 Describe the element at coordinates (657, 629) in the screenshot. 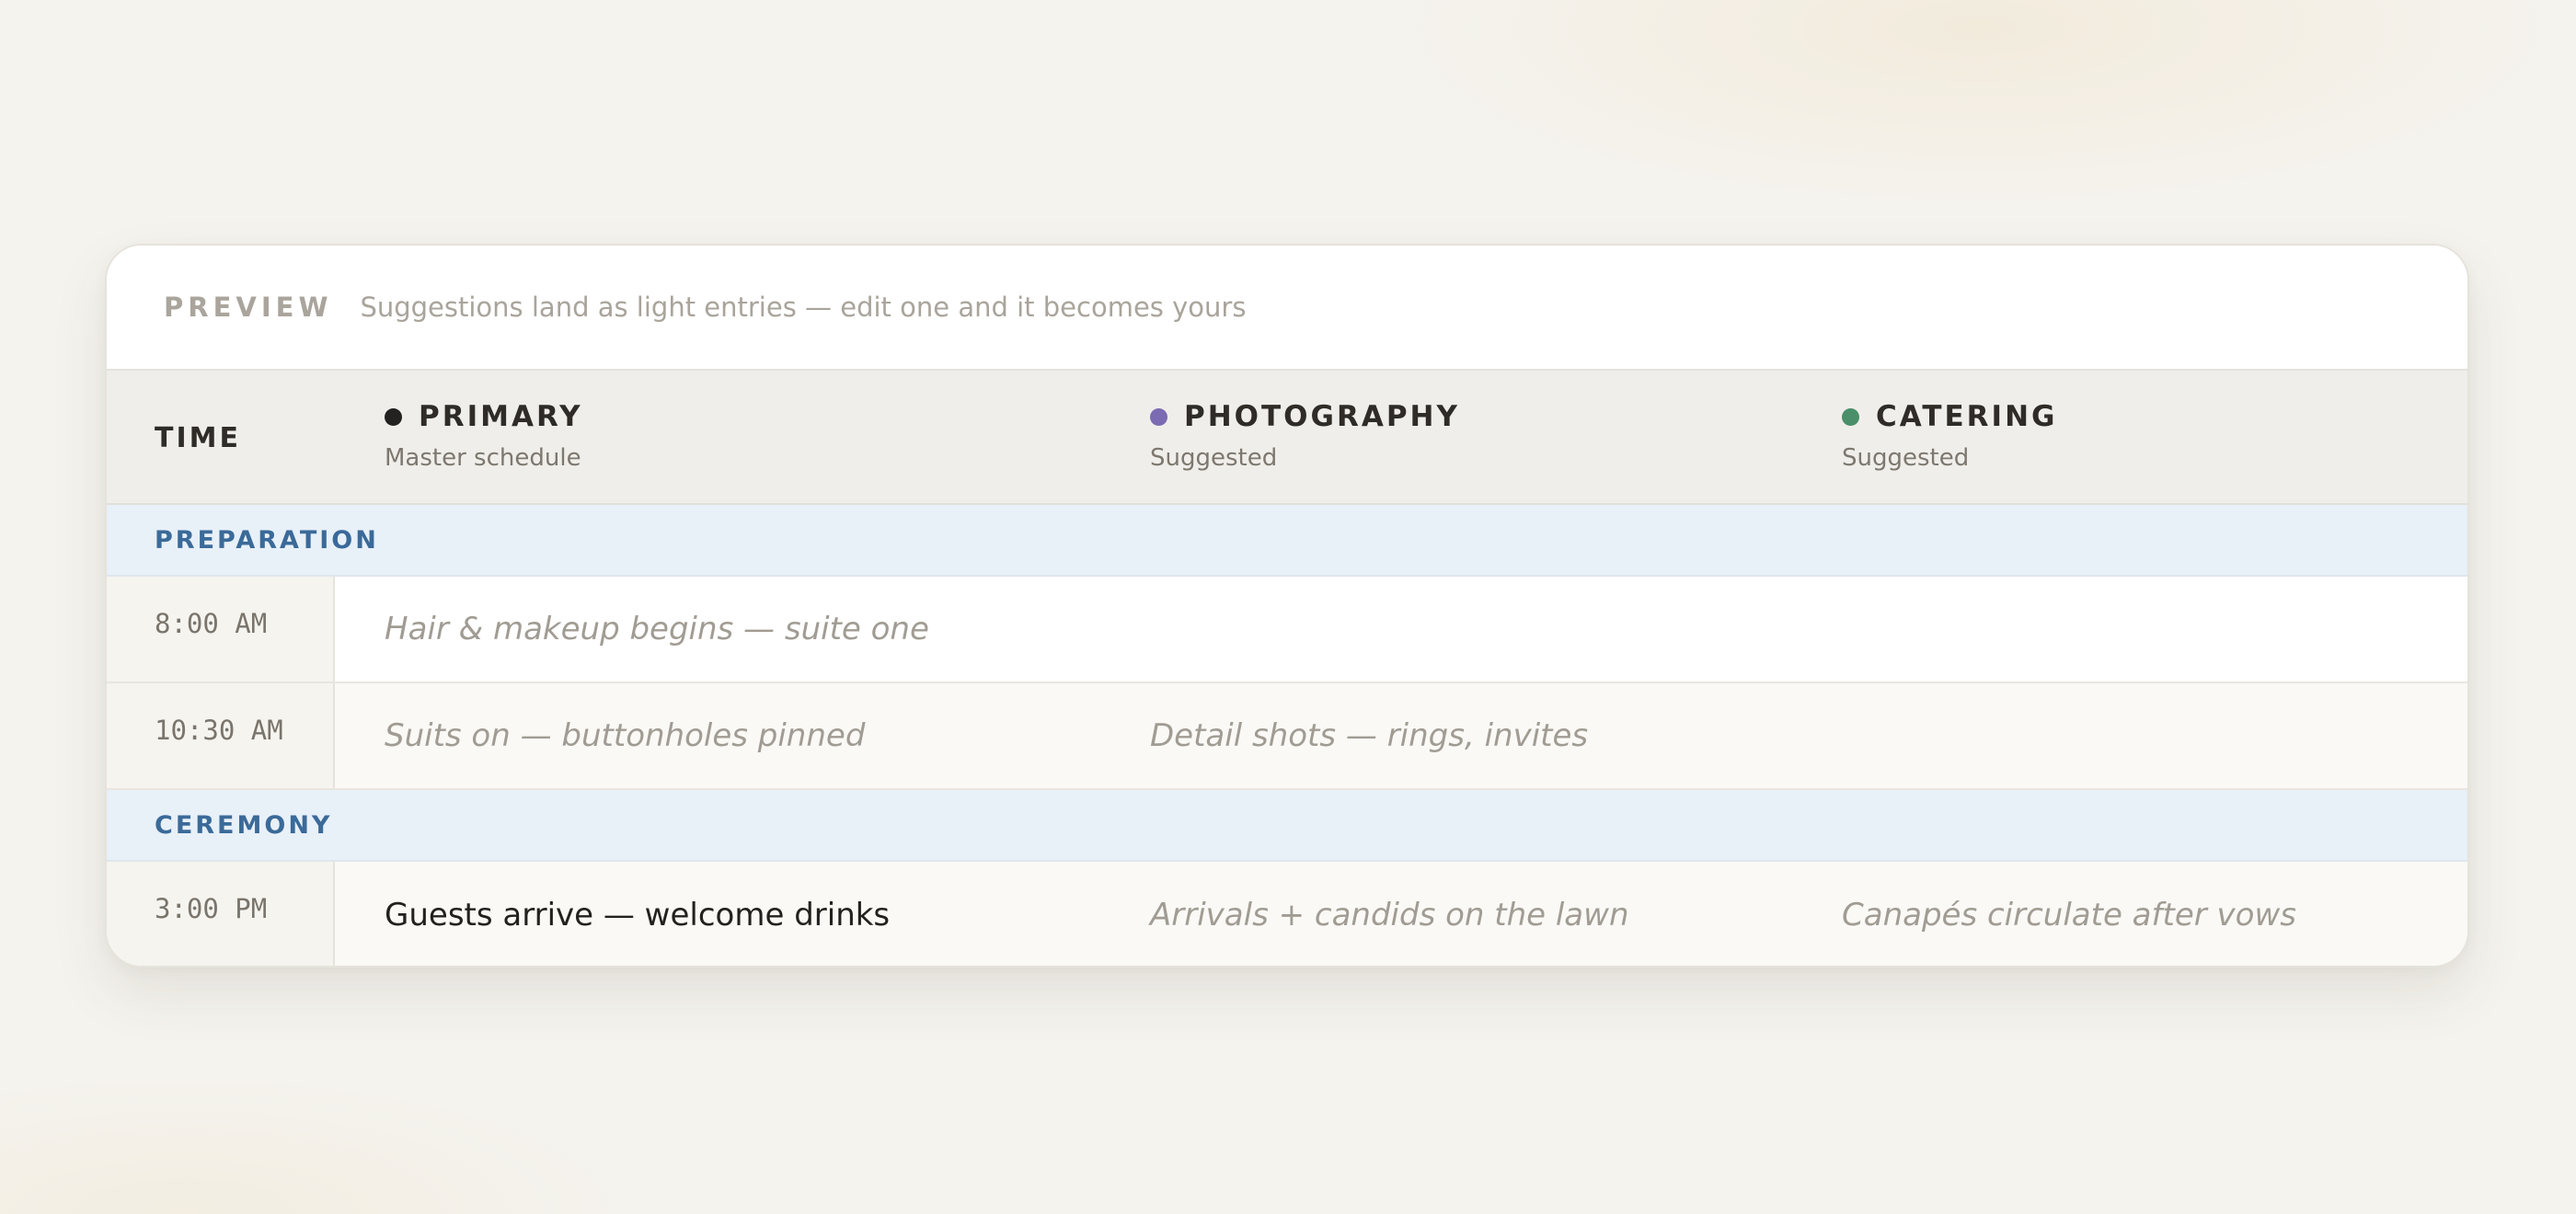

I see `primary-entry: Hair & makeup begins — suite one` at that location.